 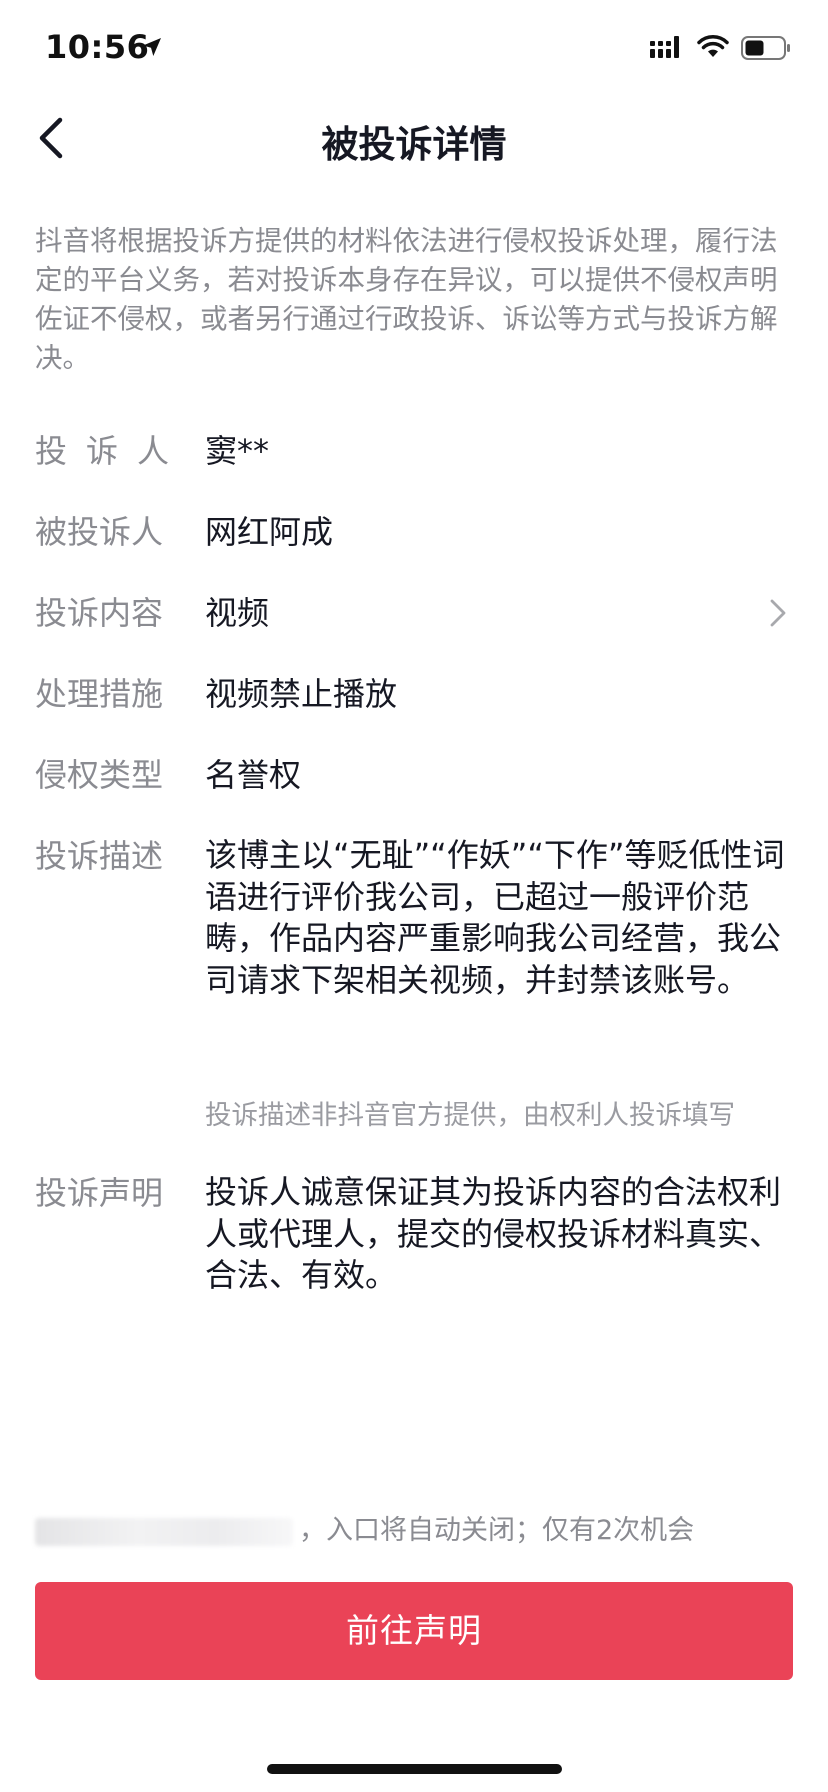 I want to click on chevron-right-icon, so click(x=778, y=613).